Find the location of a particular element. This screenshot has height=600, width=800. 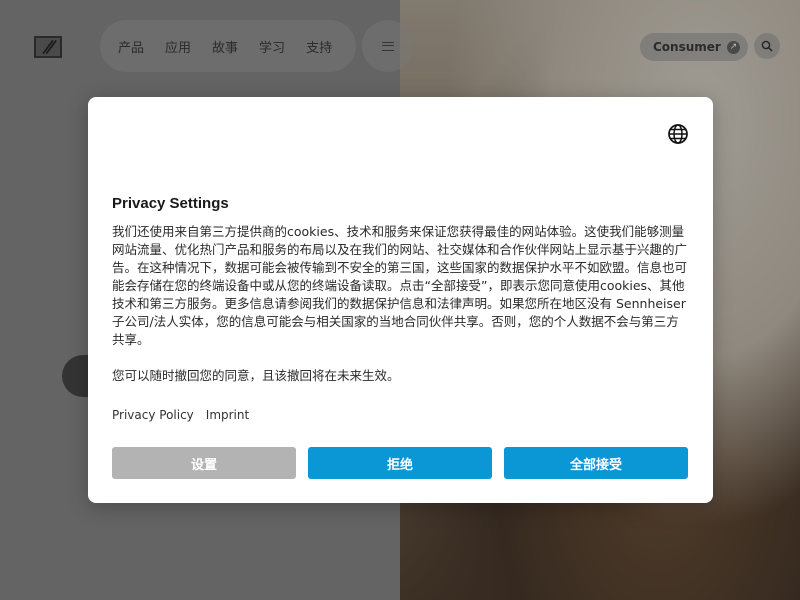

nav-item-products: 产品 is located at coordinates (131, 46).